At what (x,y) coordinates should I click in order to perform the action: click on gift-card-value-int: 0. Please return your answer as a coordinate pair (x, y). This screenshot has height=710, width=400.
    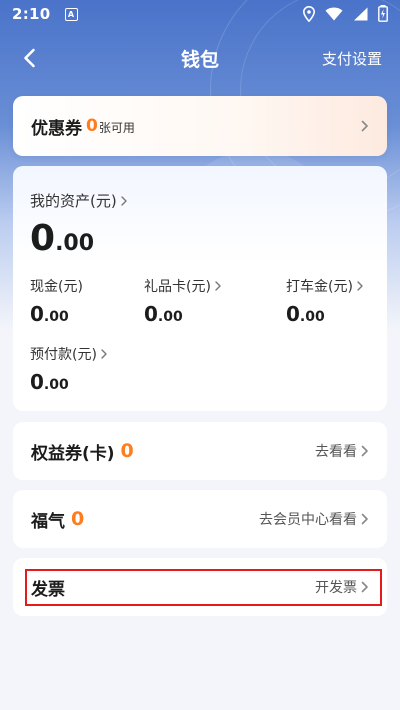
    Looking at the image, I should click on (151, 314).